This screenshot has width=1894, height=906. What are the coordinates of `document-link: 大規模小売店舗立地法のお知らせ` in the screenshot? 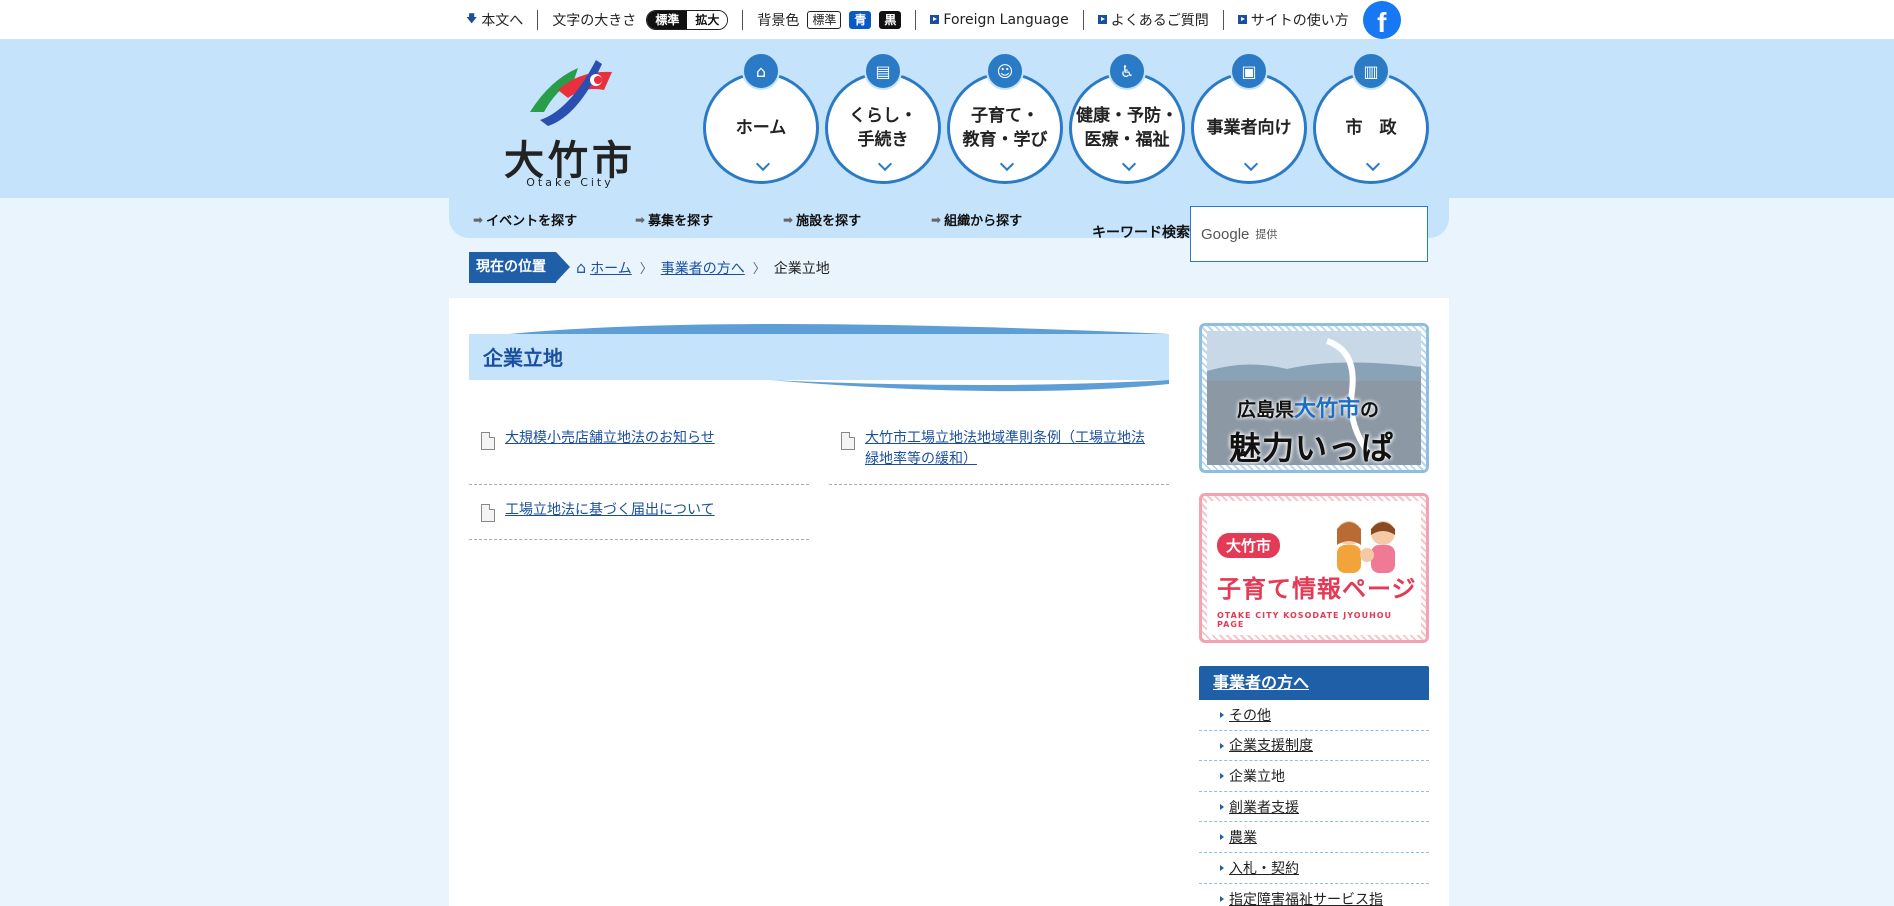 It's located at (610, 438).